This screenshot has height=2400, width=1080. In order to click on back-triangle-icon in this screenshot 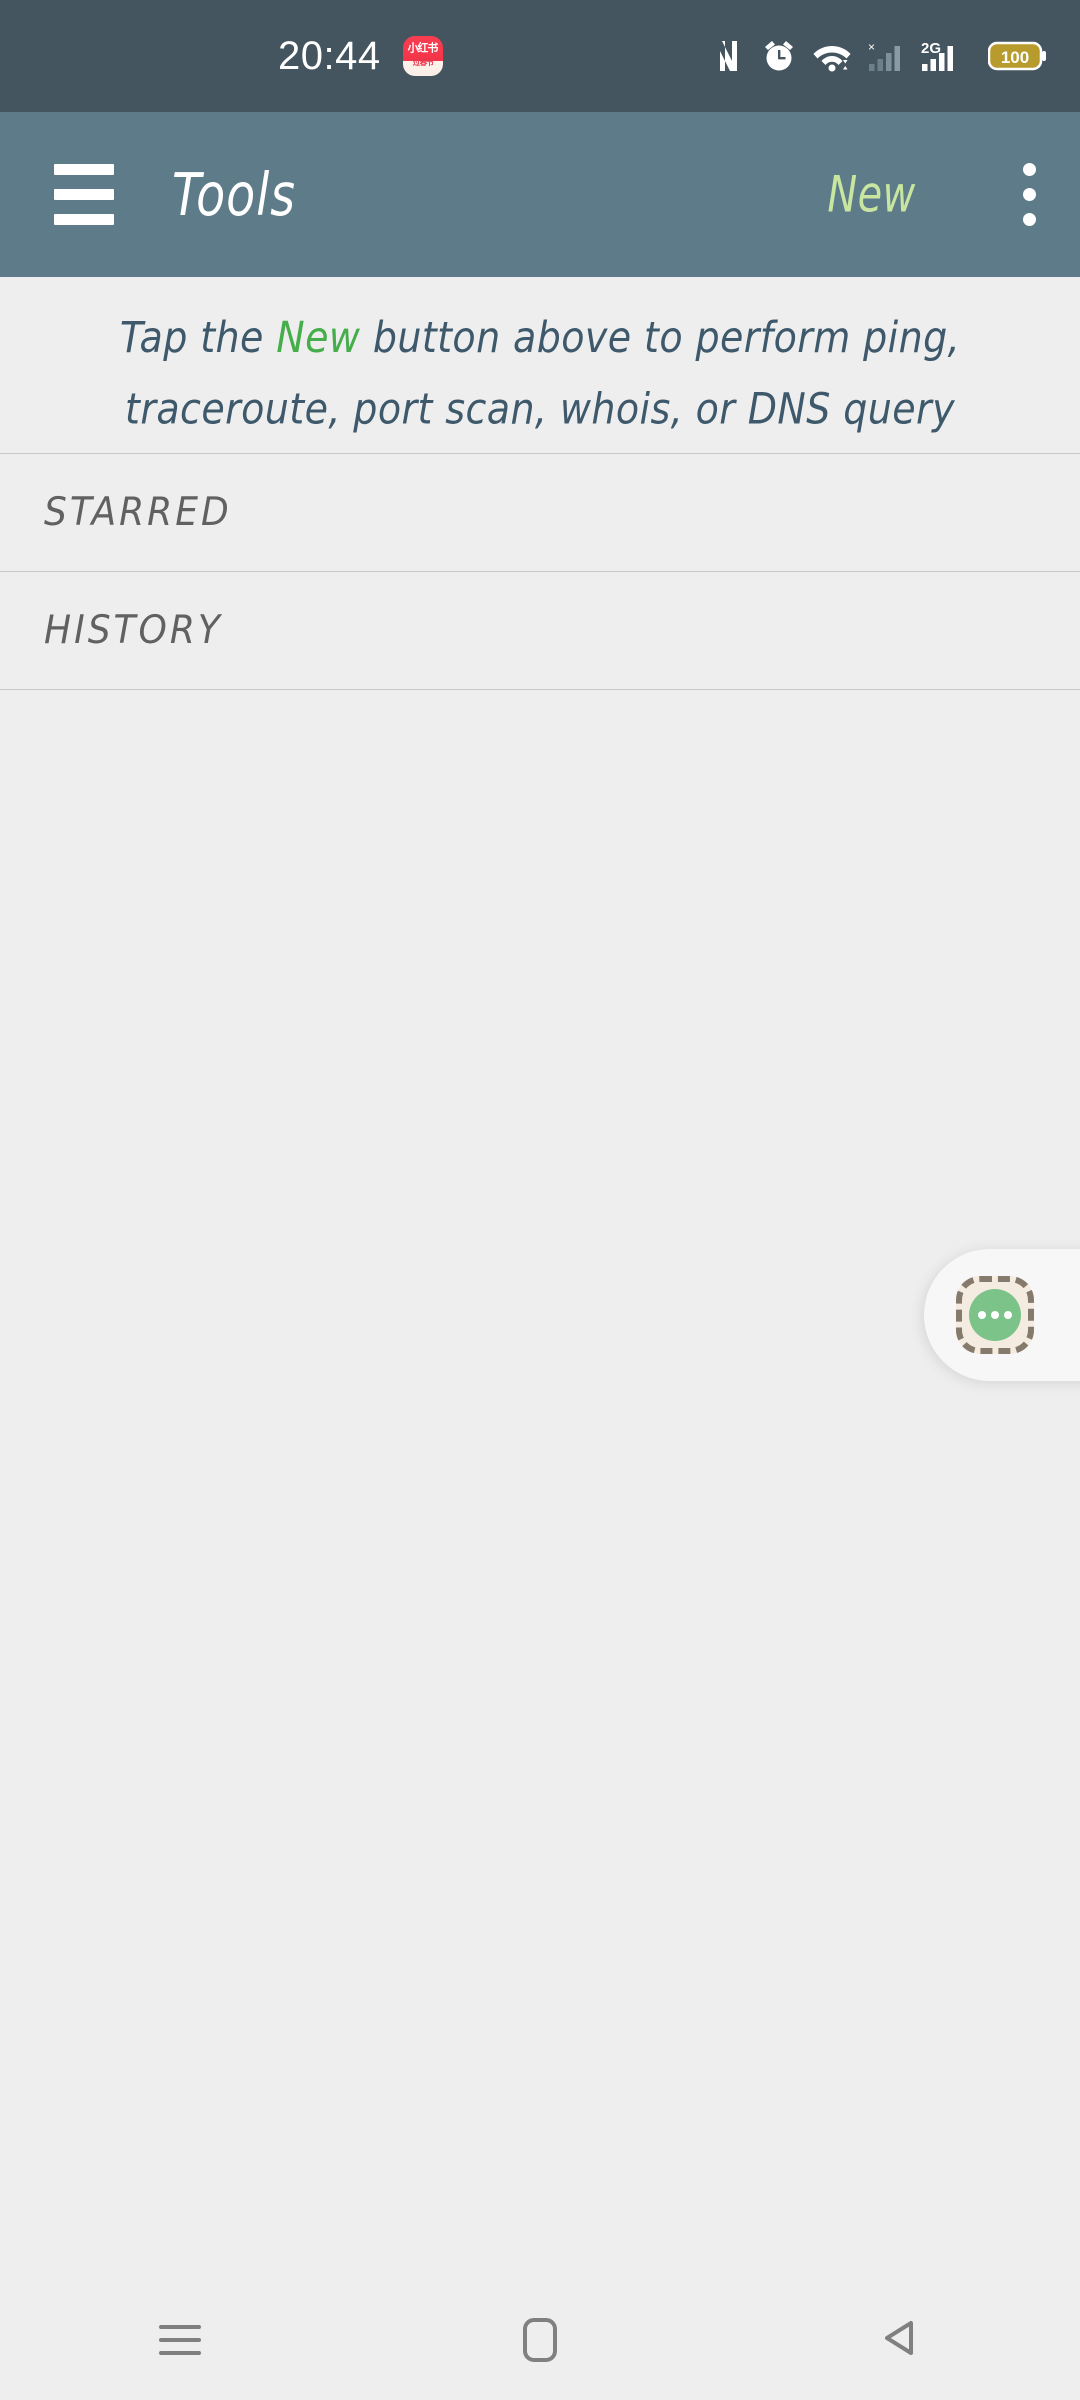, I will do `click(900, 2340)`.